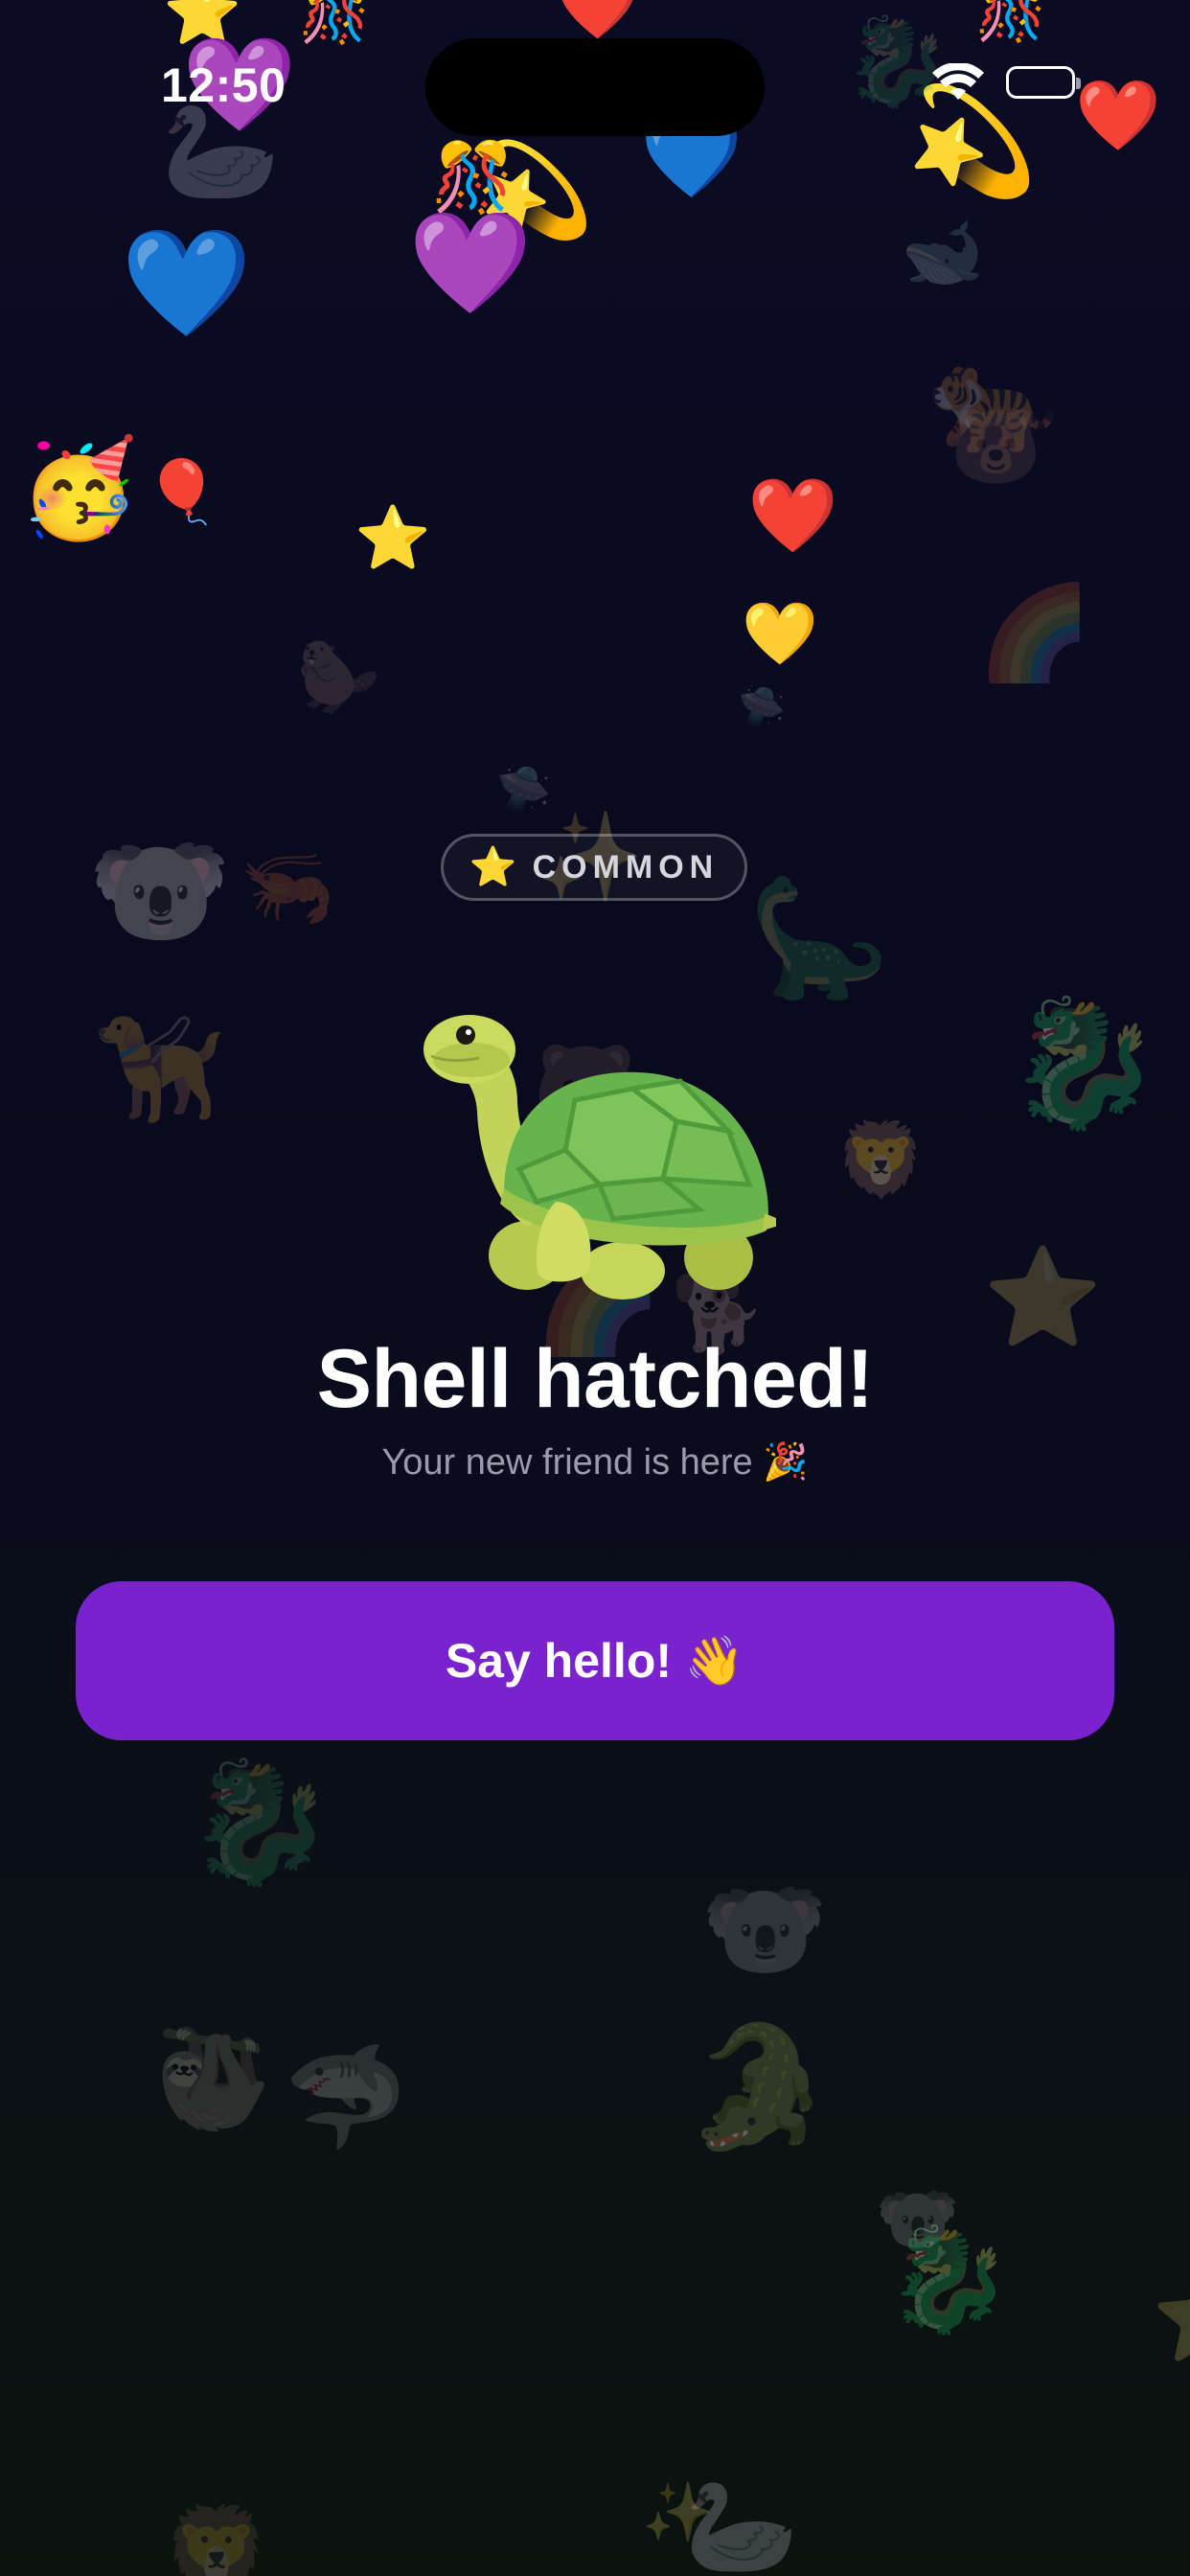  What do you see at coordinates (595, 1462) in the screenshot?
I see `page-subtitle: Your new friend is here 🎉` at bounding box center [595, 1462].